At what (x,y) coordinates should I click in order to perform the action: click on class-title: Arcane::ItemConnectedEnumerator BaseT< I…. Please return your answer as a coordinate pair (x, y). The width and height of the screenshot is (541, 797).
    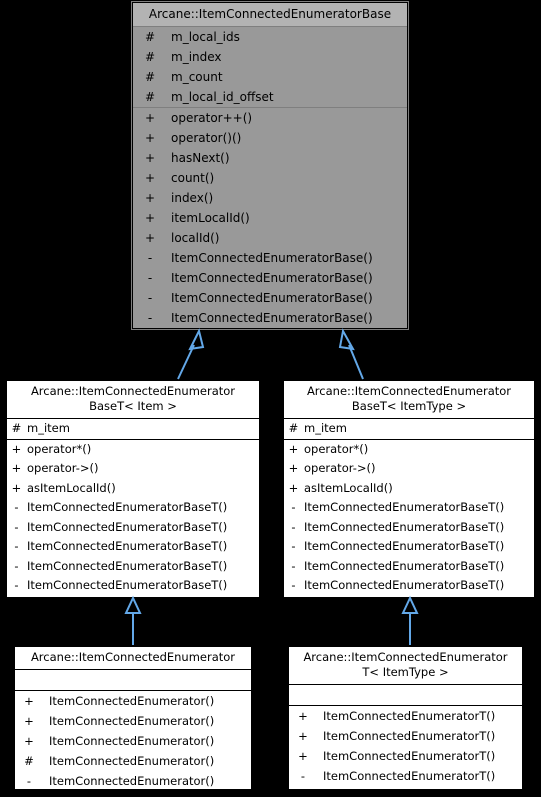
    Looking at the image, I should click on (133, 400).